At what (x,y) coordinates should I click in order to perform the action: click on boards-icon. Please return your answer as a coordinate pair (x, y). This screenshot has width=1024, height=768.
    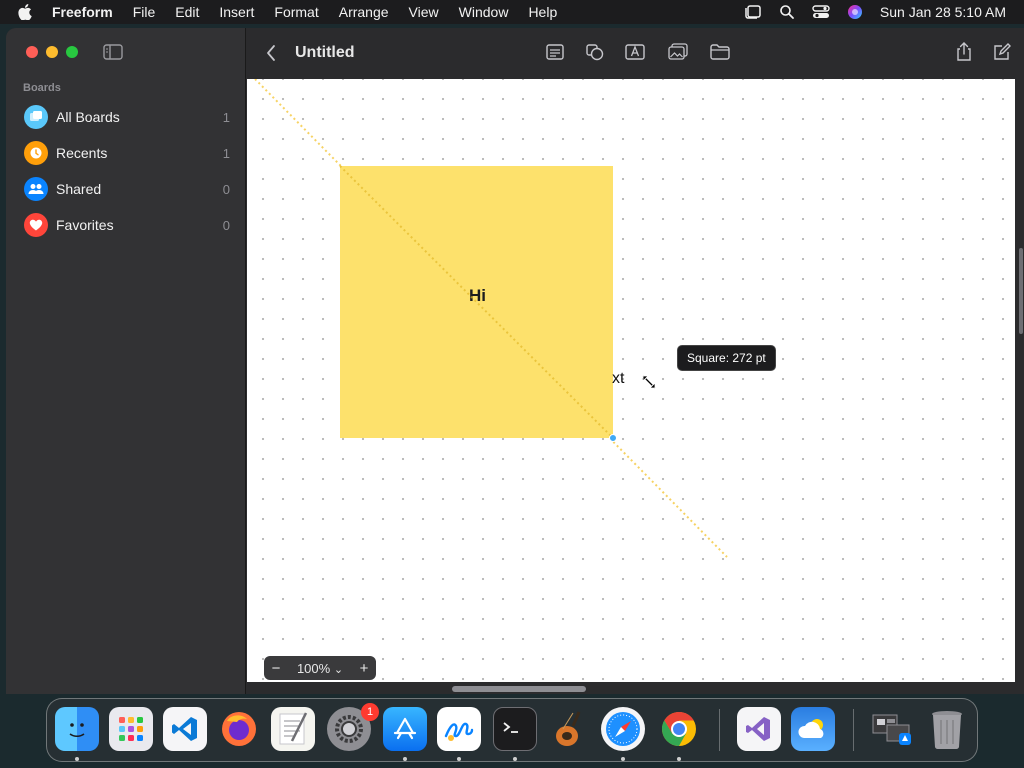
    Looking at the image, I should click on (36, 117).